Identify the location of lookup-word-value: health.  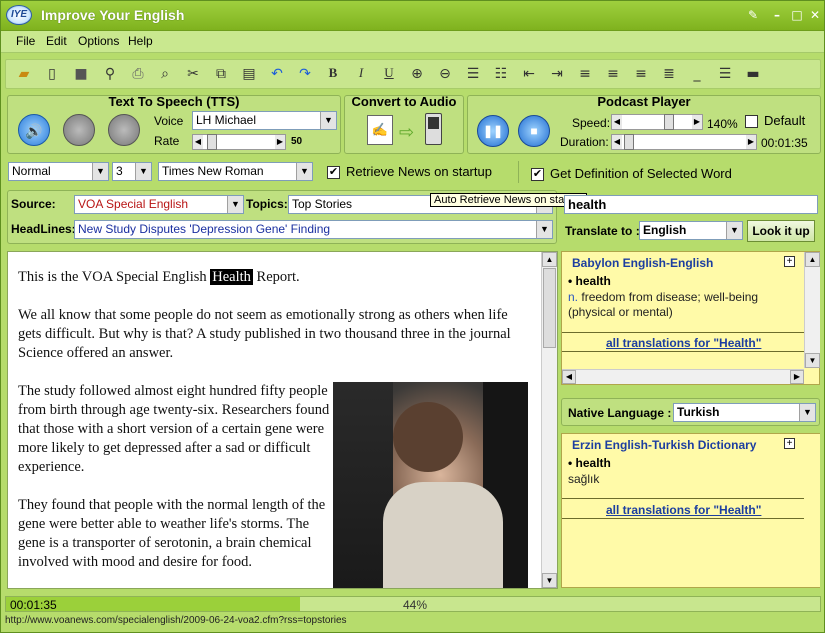
(587, 204).